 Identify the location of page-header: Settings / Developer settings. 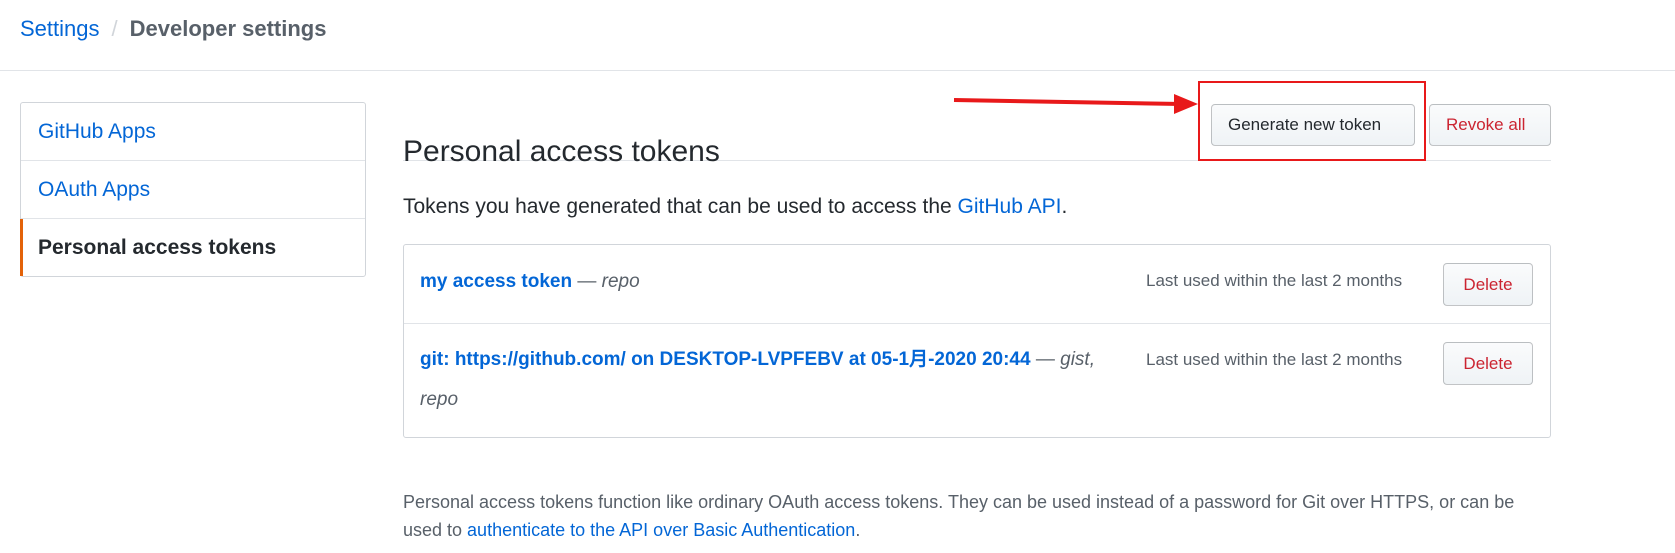
(837, 35).